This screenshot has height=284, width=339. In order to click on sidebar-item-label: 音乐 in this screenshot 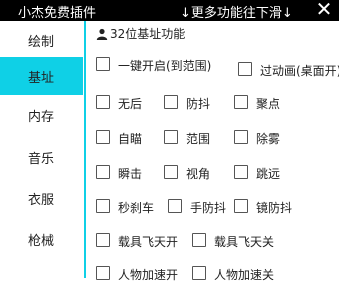, I will do `click(41, 159)`.